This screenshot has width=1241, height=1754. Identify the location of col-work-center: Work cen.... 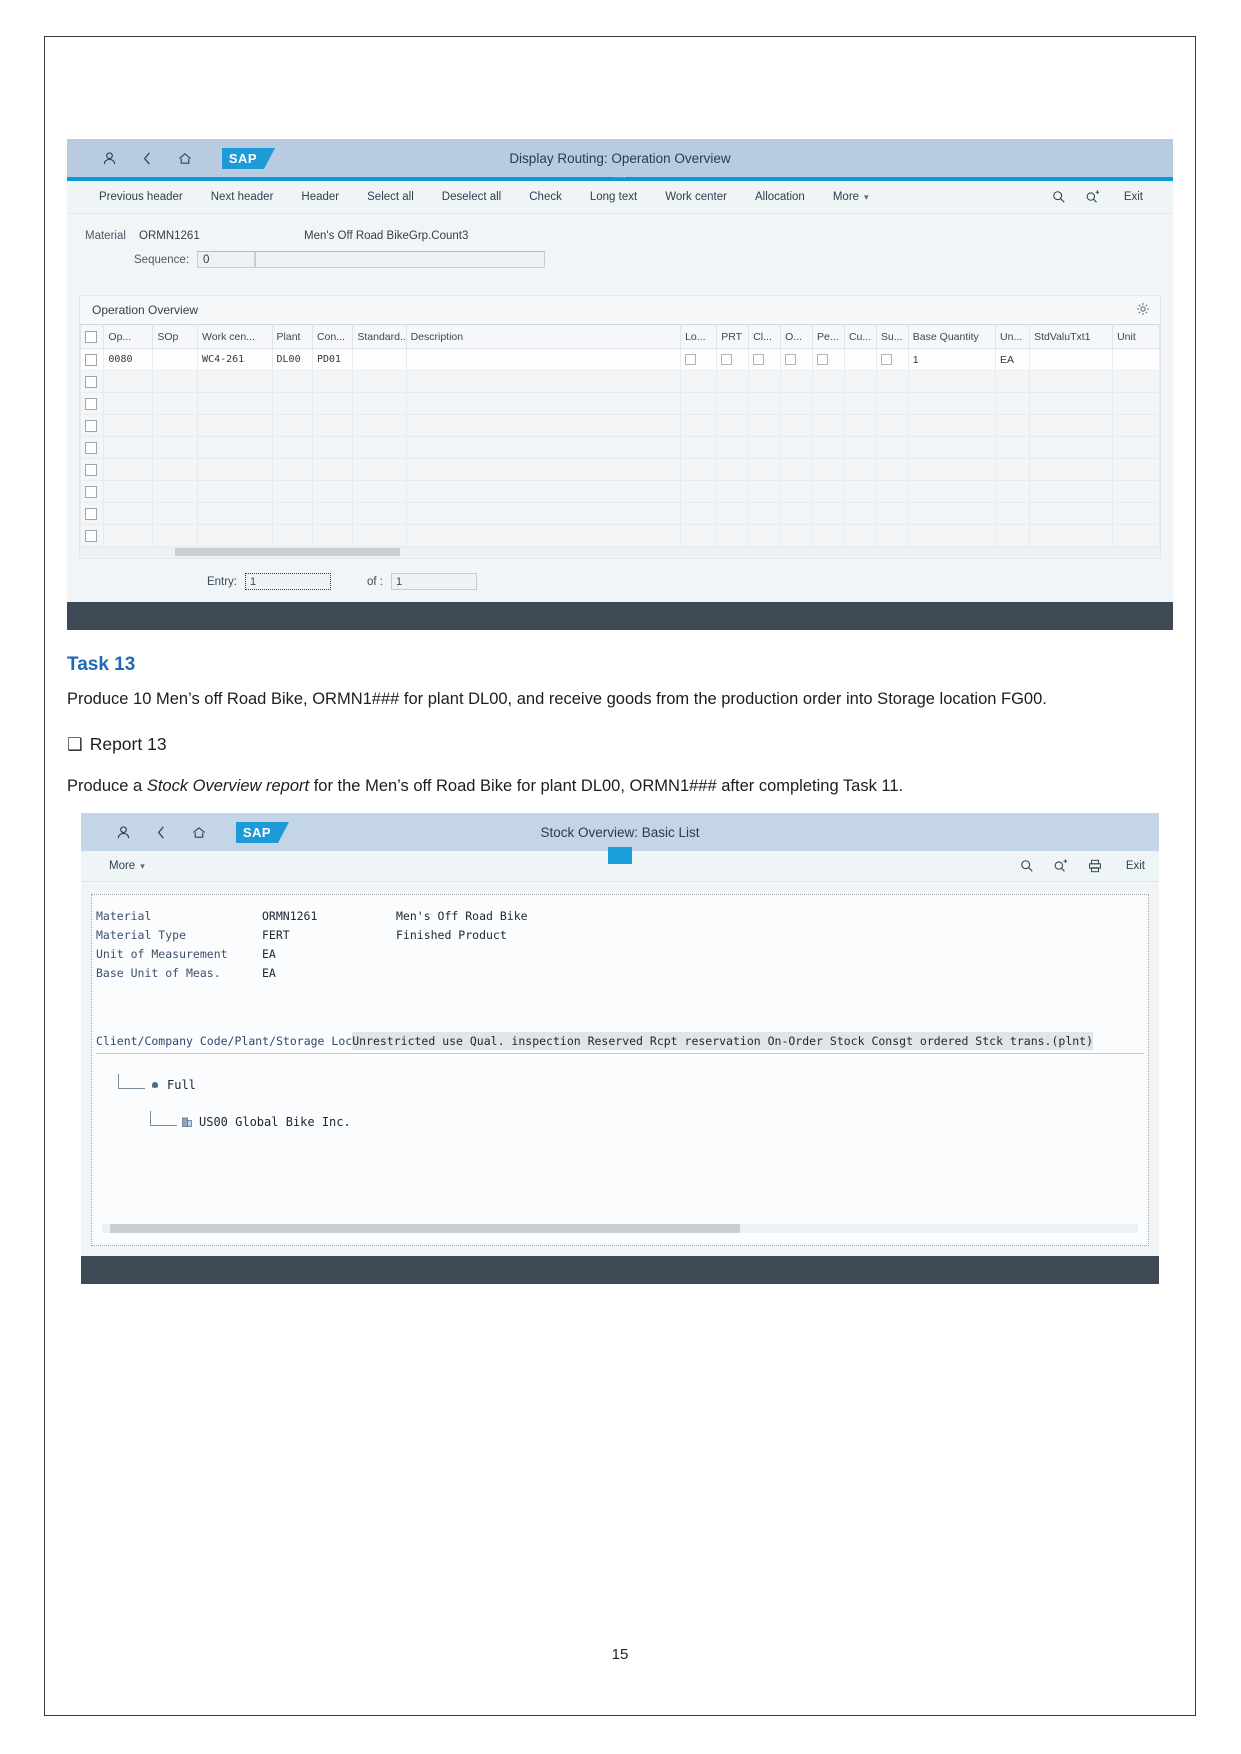
(235, 336).